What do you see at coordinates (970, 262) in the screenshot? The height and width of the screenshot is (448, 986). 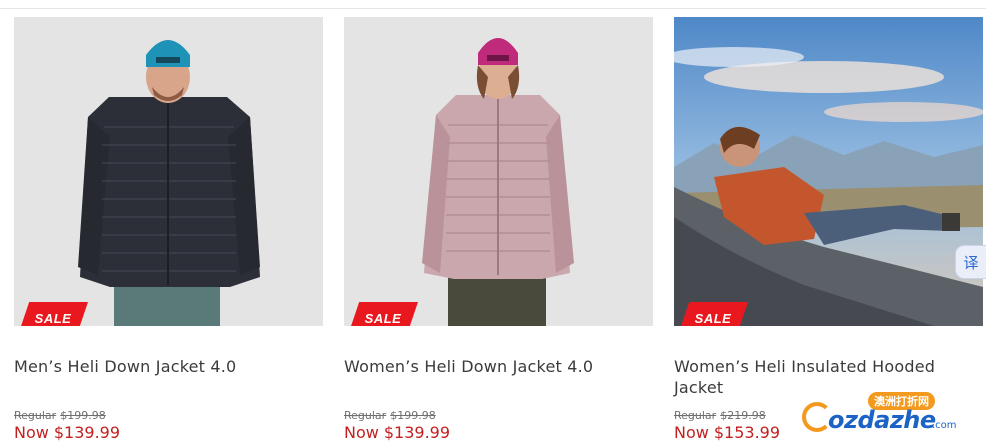 I see `translate-button: 译` at bounding box center [970, 262].